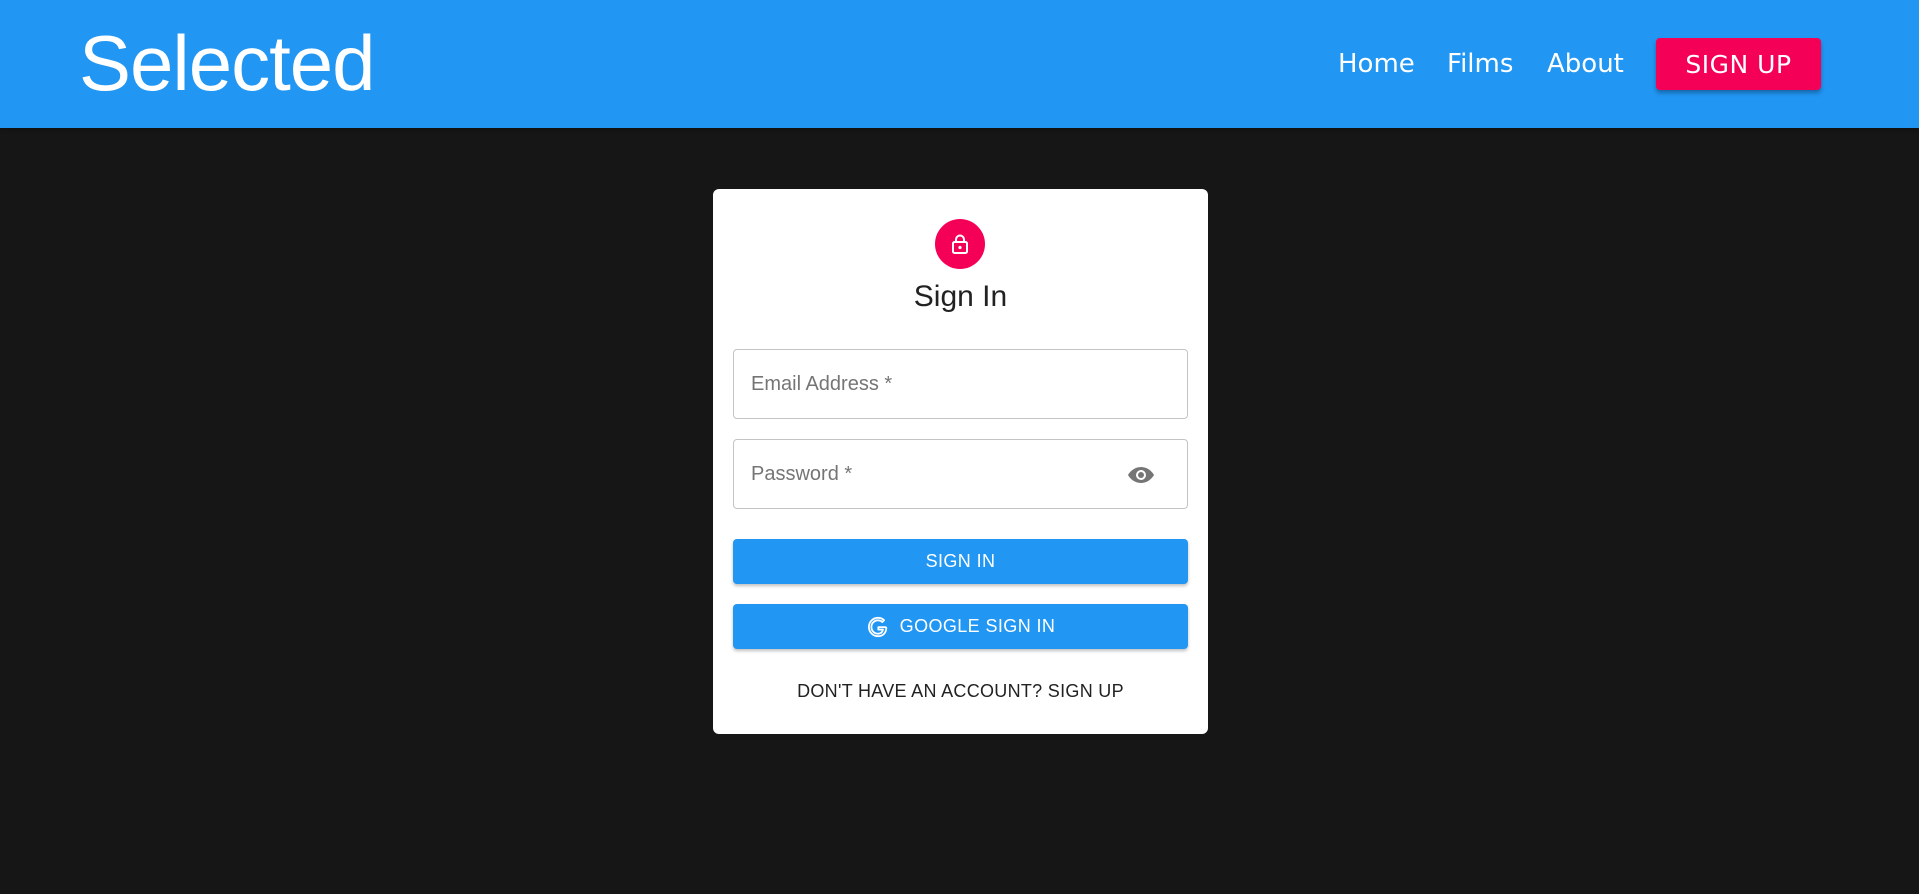  I want to click on google-sign-in-button: GOOGLE SIGN IN, so click(960, 626).